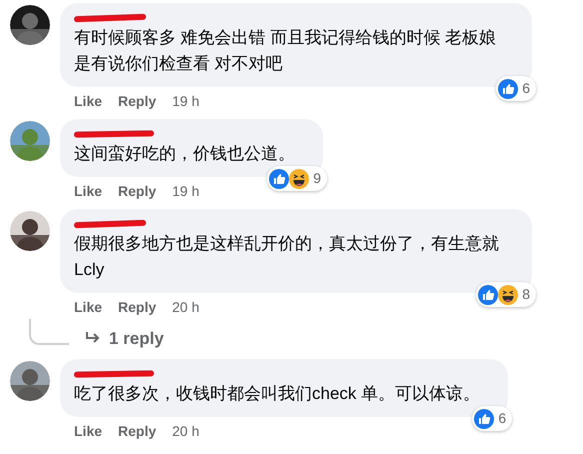 Image resolution: width=583 pixels, height=454 pixels. I want to click on reaction-count: 9, so click(297, 178).